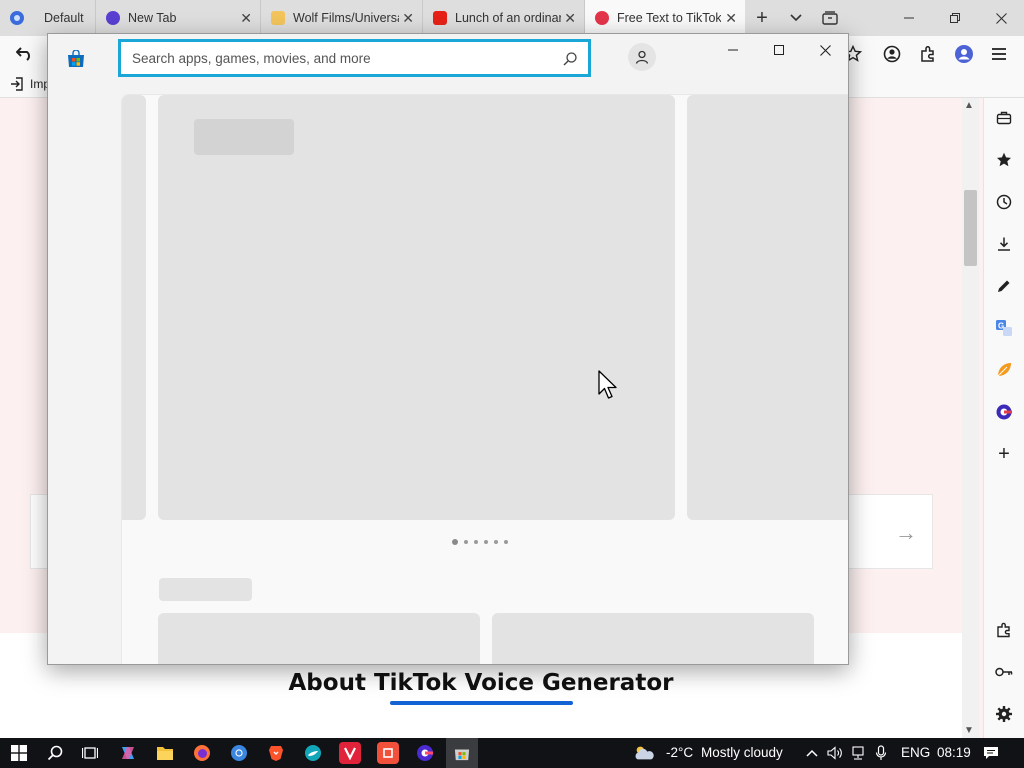 The height and width of the screenshot is (768, 1024). I want to click on arrow-right-icon: →, so click(906, 533).